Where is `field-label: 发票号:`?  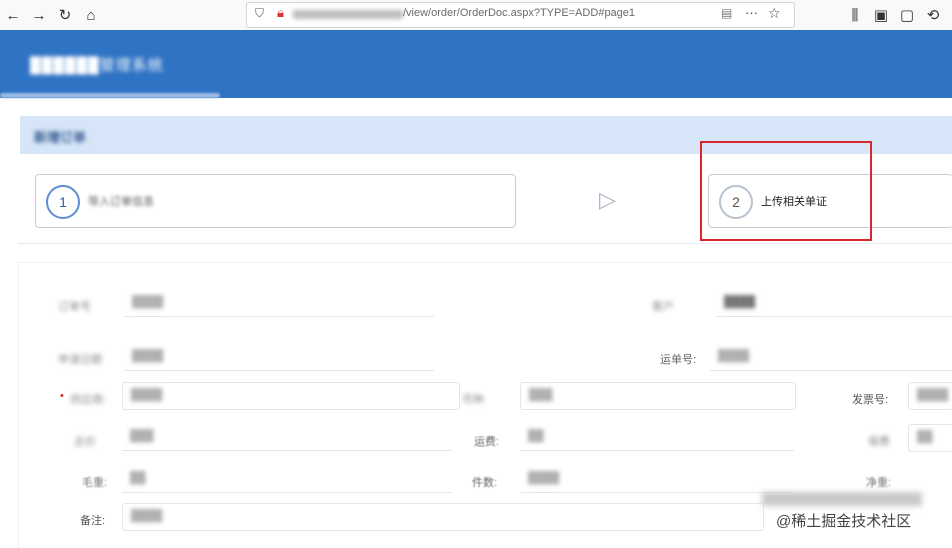
field-label: 发票号: is located at coordinates (870, 400).